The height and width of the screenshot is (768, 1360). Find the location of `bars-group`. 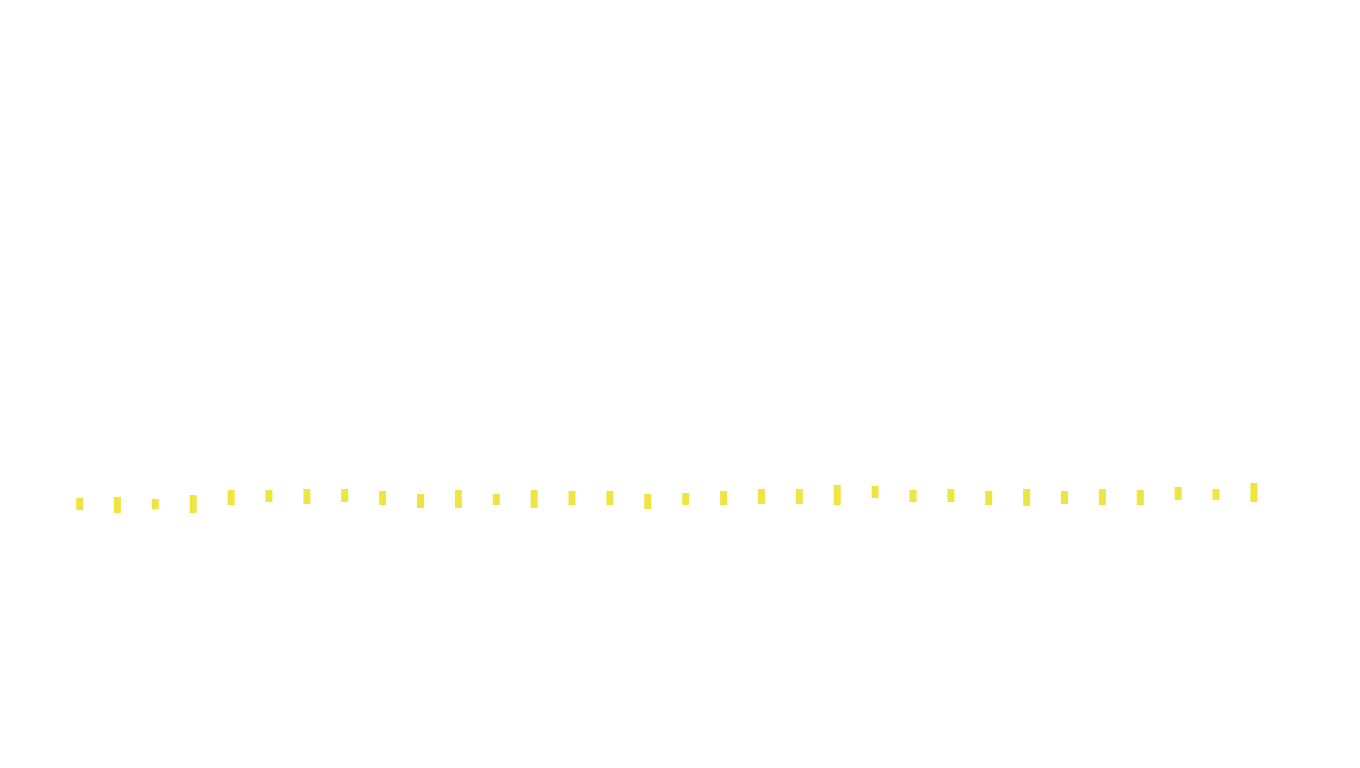

bars-group is located at coordinates (667, 498).